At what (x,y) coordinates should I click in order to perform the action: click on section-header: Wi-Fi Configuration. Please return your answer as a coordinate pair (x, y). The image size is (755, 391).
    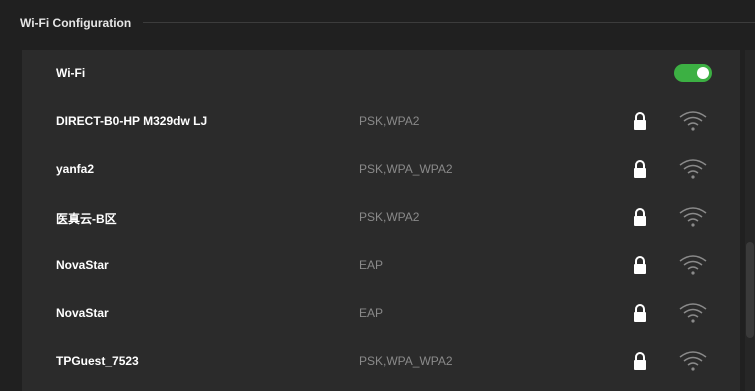
    Looking at the image, I should click on (377, 22).